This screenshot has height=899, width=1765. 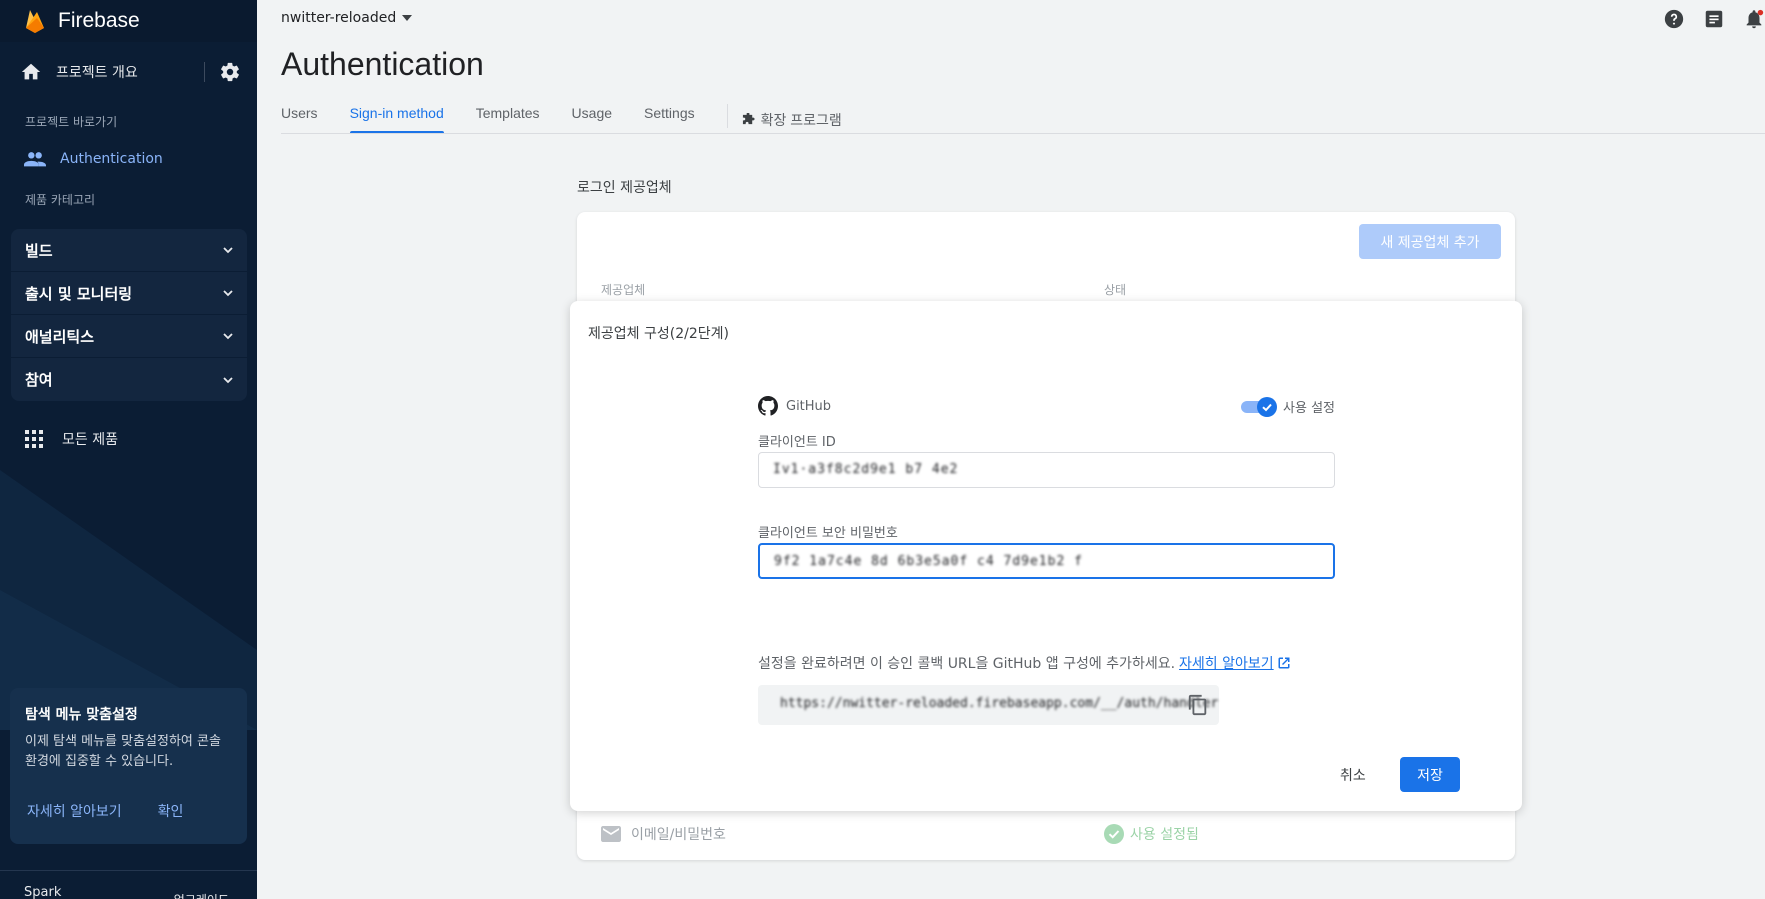 I want to click on tab-sign-in-method: Sign-in method, so click(x=396, y=117).